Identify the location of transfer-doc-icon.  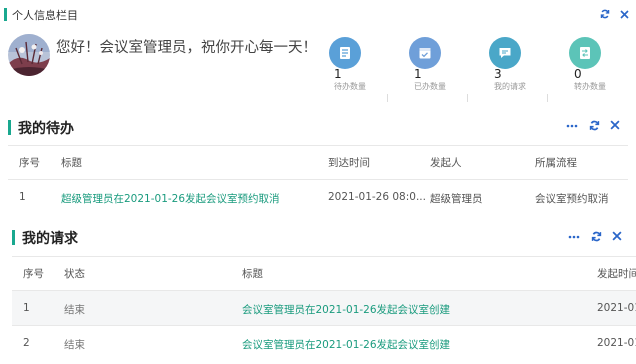
(585, 53).